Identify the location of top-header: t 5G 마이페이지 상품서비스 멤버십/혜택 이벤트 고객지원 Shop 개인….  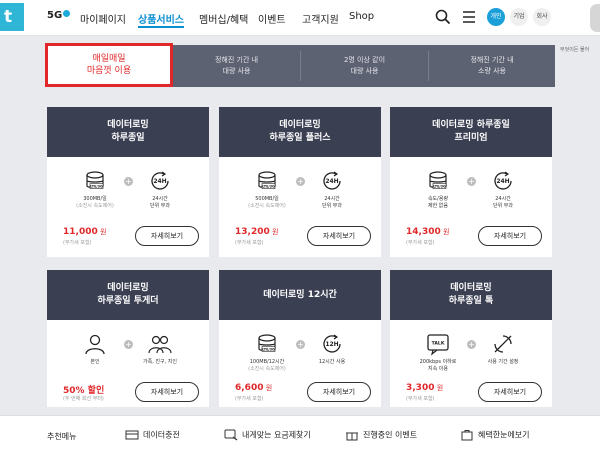
(300, 18).